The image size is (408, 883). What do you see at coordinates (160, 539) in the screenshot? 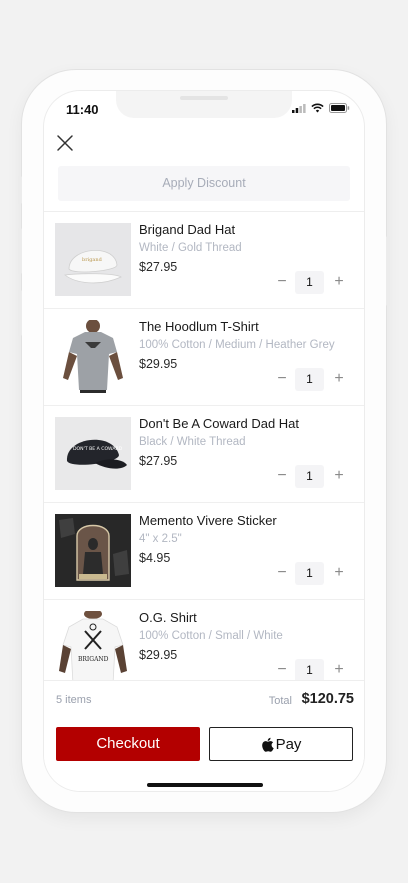
I see `item-variant: 4" x 2.5"` at bounding box center [160, 539].